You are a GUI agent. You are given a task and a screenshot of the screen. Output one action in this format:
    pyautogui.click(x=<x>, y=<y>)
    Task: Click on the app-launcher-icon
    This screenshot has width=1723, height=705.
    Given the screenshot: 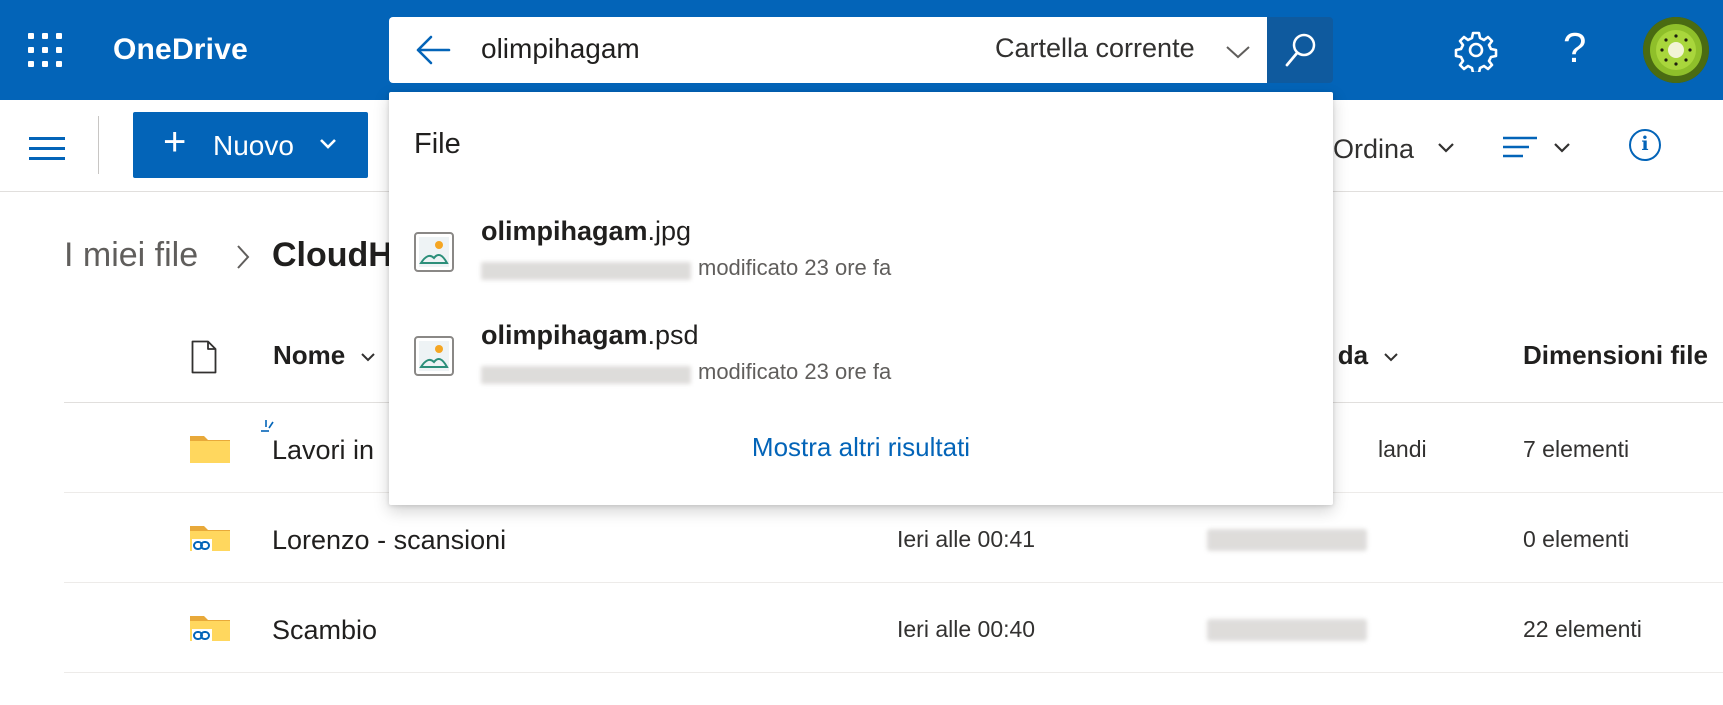 What is the action you would take?
    pyautogui.click(x=45, y=50)
    